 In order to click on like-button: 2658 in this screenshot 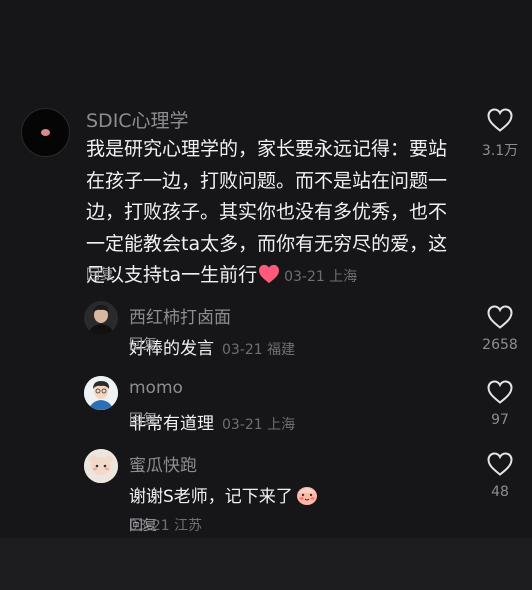, I will do `click(500, 329)`.